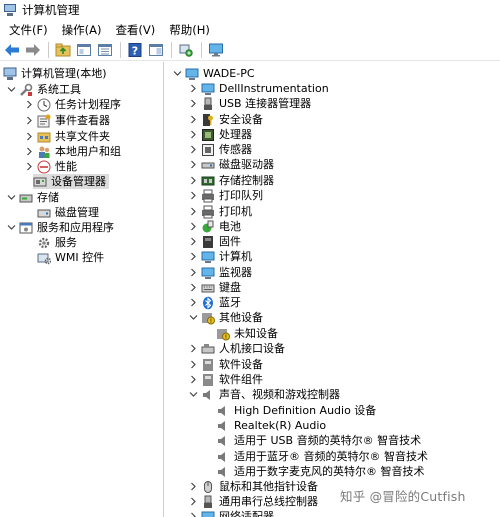 The width and height of the screenshot is (500, 517). Describe the element at coordinates (231, 180) in the screenshot. I see `device-category: 存储控制器` at that location.